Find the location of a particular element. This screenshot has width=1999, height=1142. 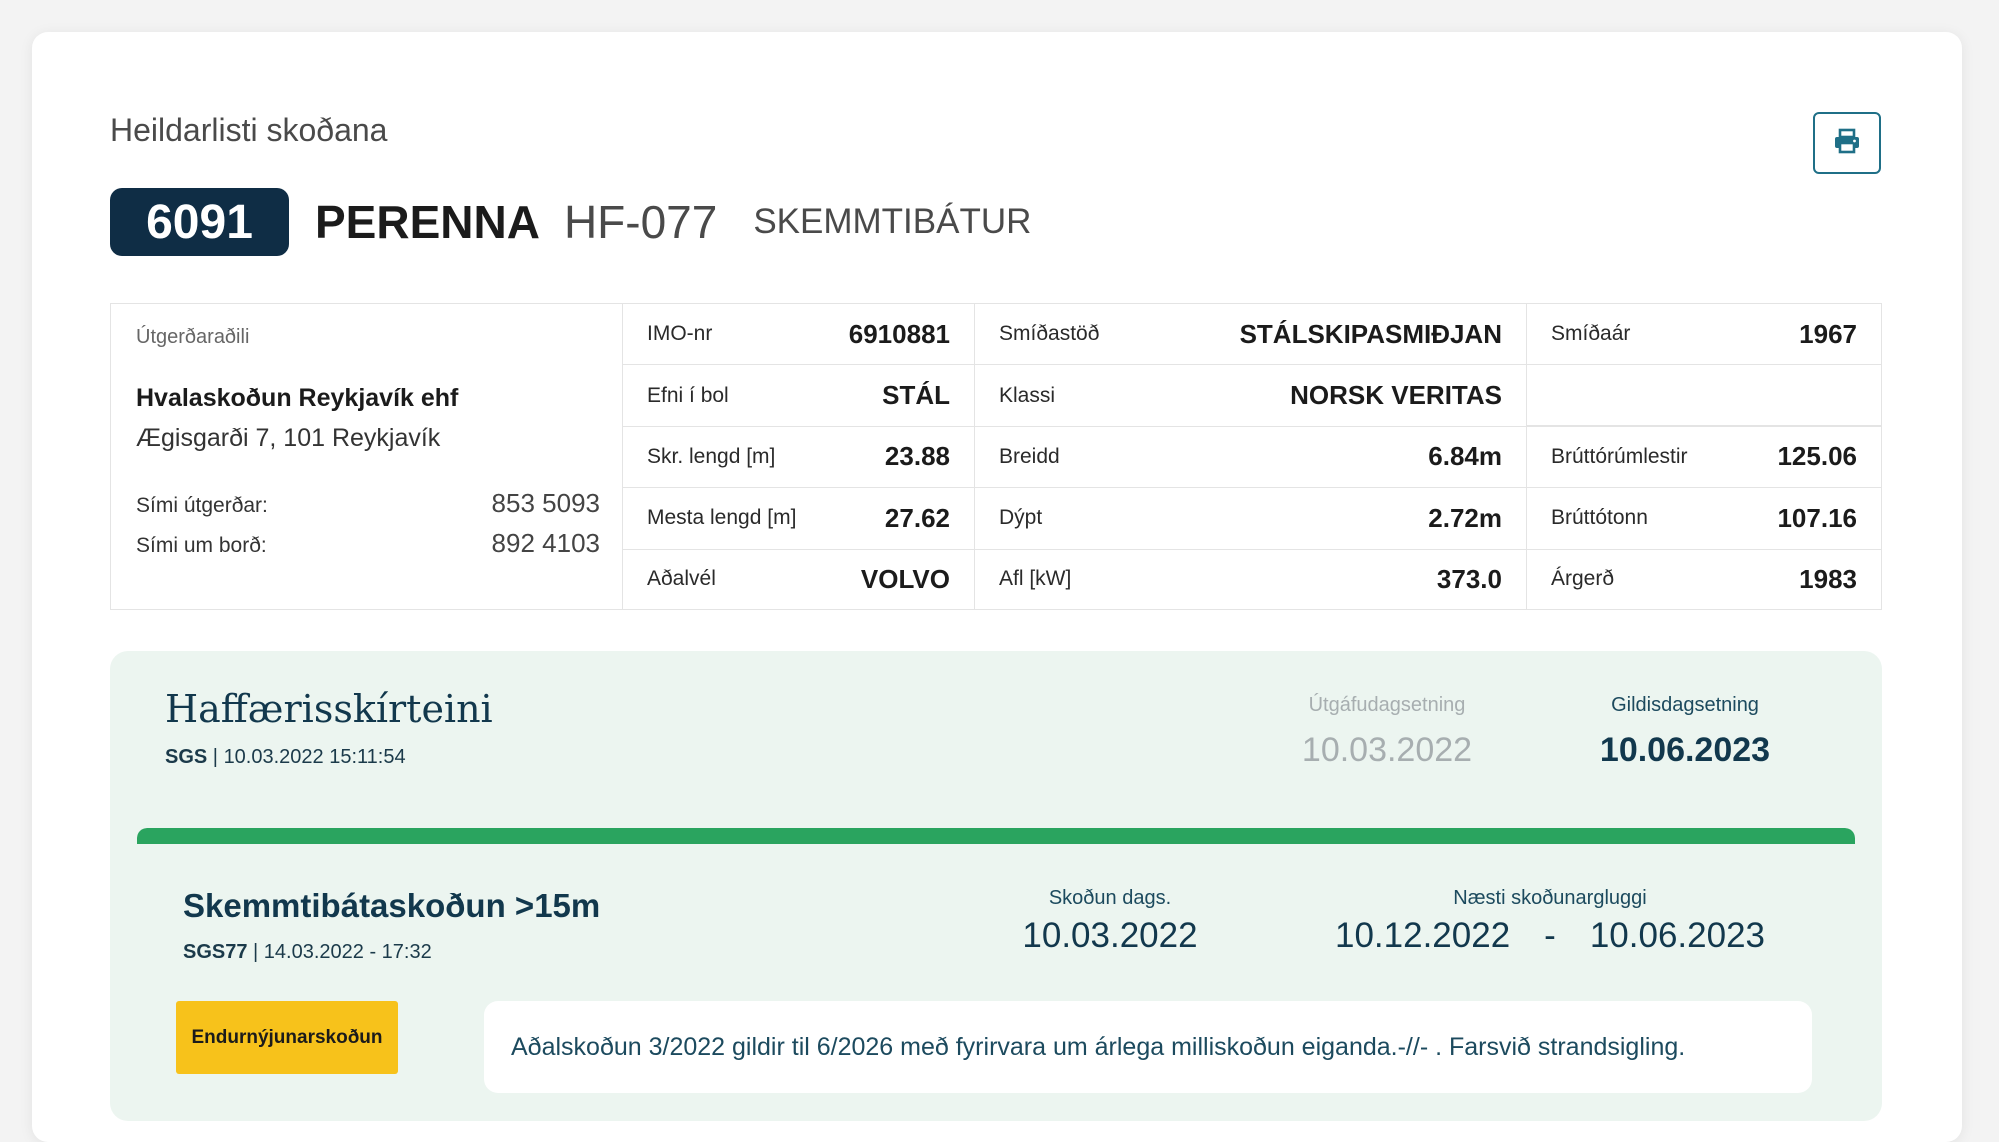

spec-shipyard: Smíðastöð STÁLSKIPASMIÐJAN is located at coordinates (1251, 334).